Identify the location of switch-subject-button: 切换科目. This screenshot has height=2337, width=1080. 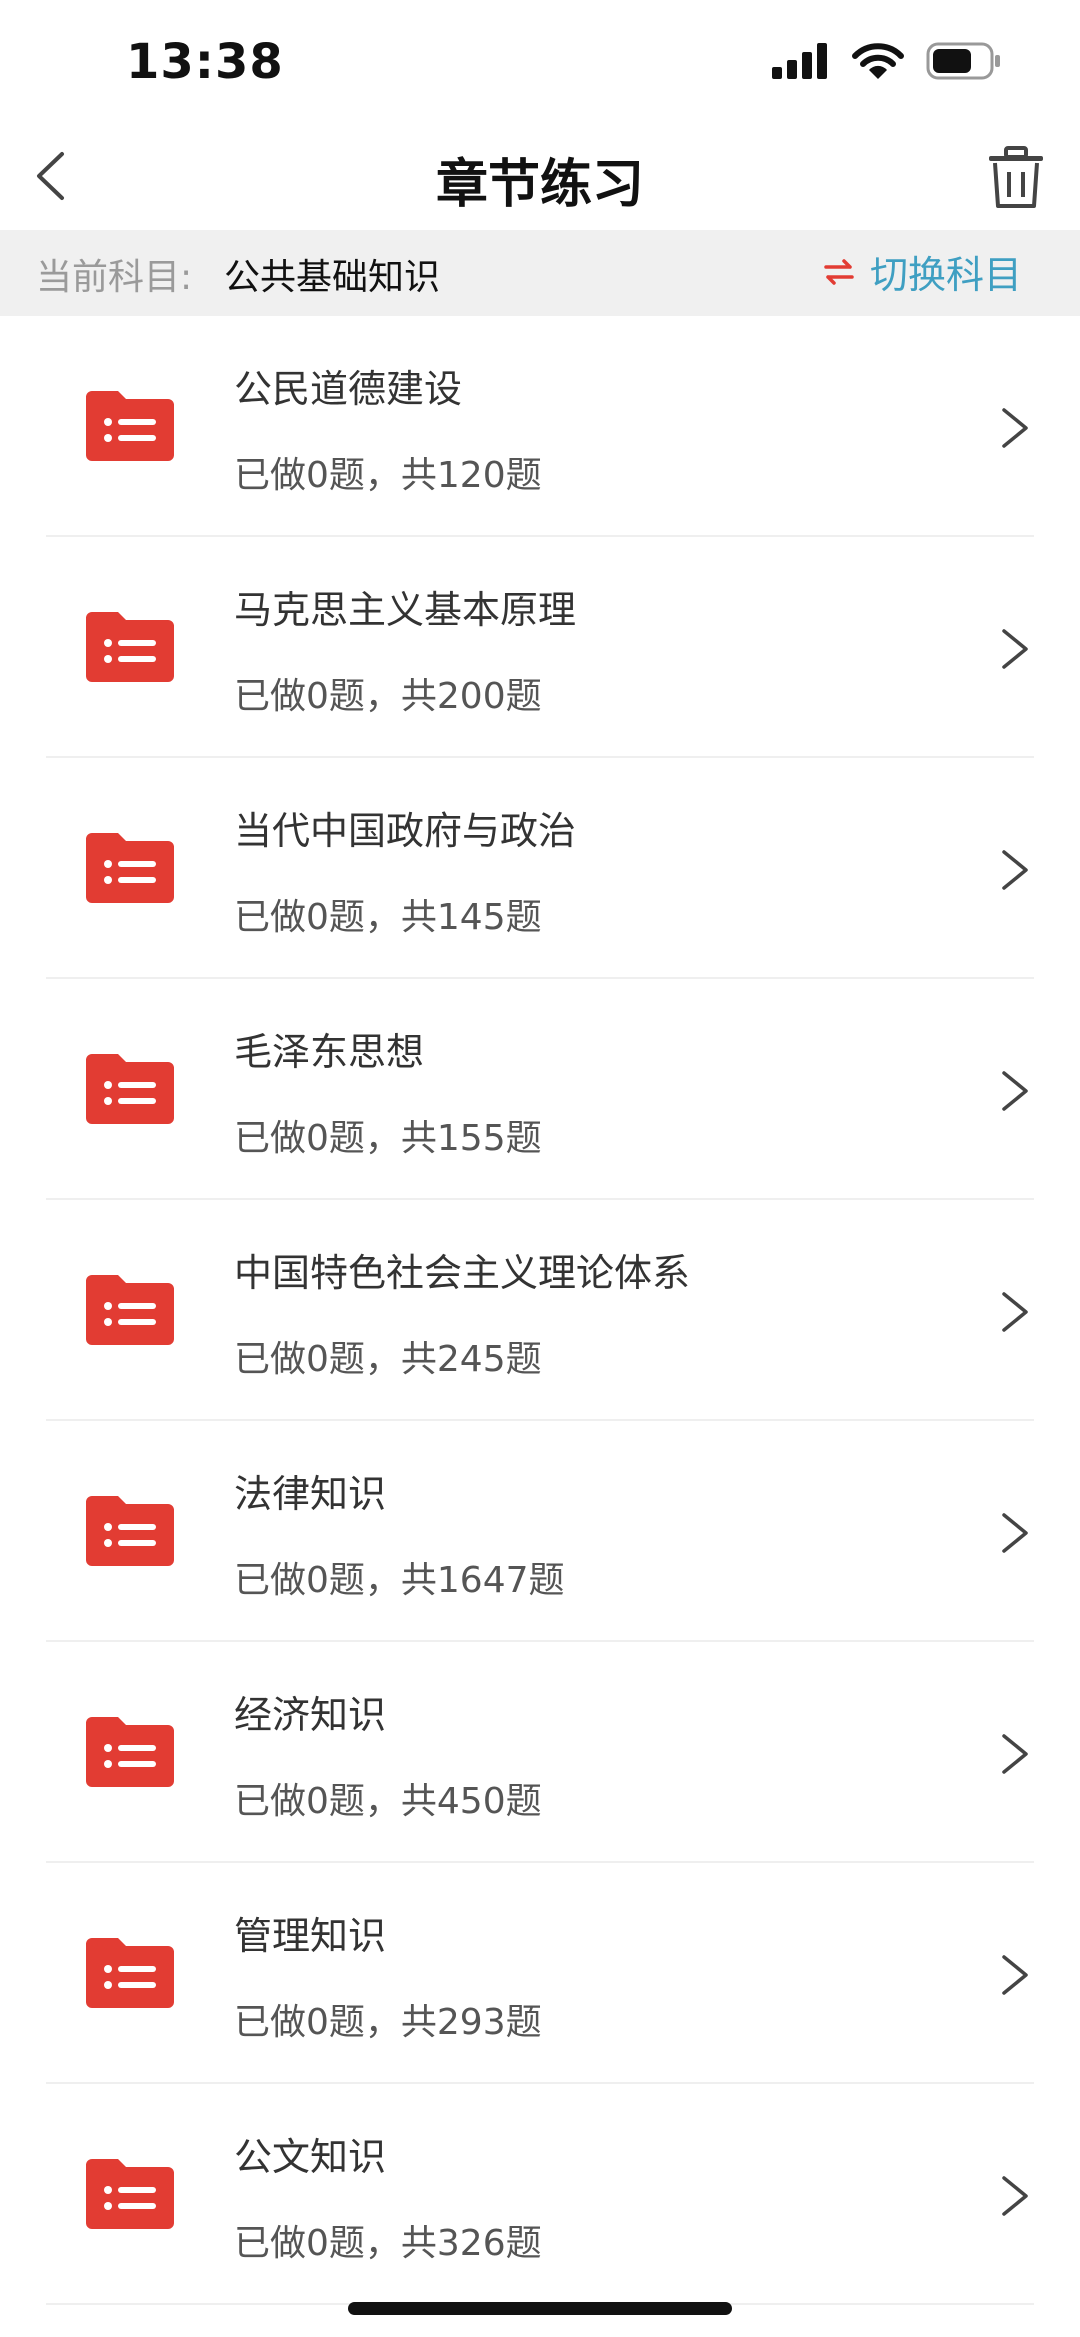
(923, 271).